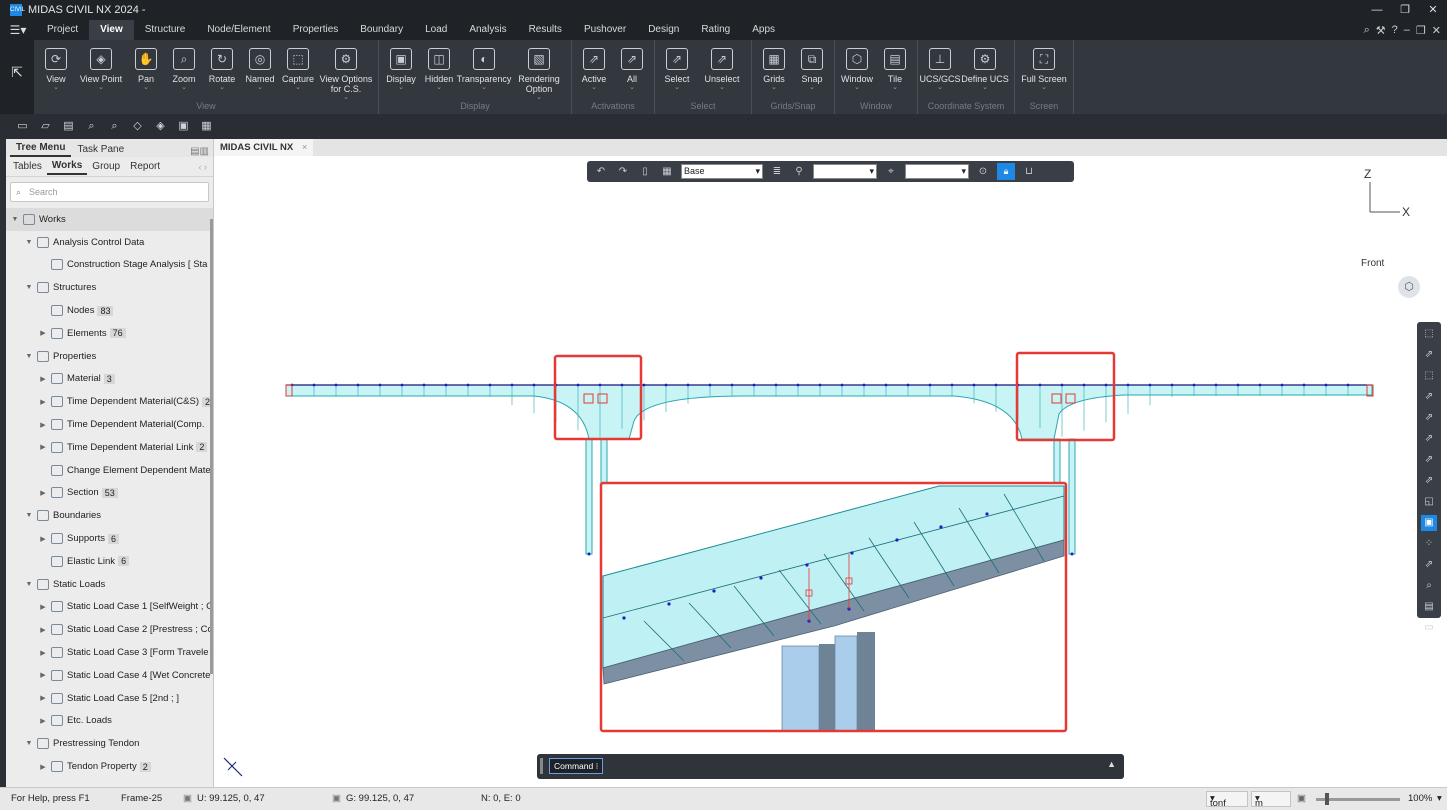 The height and width of the screenshot is (810, 1447). Describe the element at coordinates (67, 166) in the screenshot. I see `tab-works: Works` at that location.